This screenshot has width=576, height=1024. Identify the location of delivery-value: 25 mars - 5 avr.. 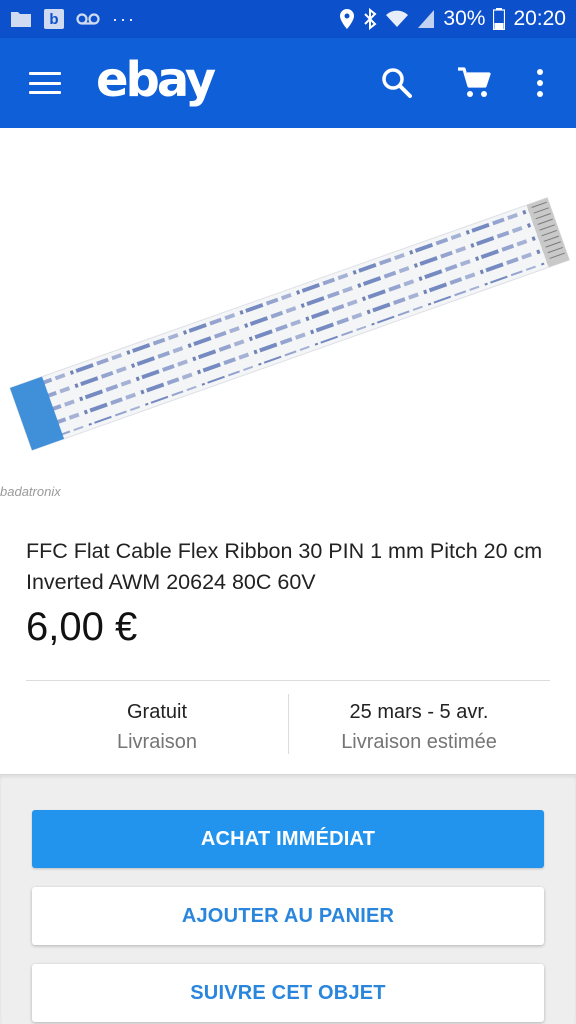
(419, 712).